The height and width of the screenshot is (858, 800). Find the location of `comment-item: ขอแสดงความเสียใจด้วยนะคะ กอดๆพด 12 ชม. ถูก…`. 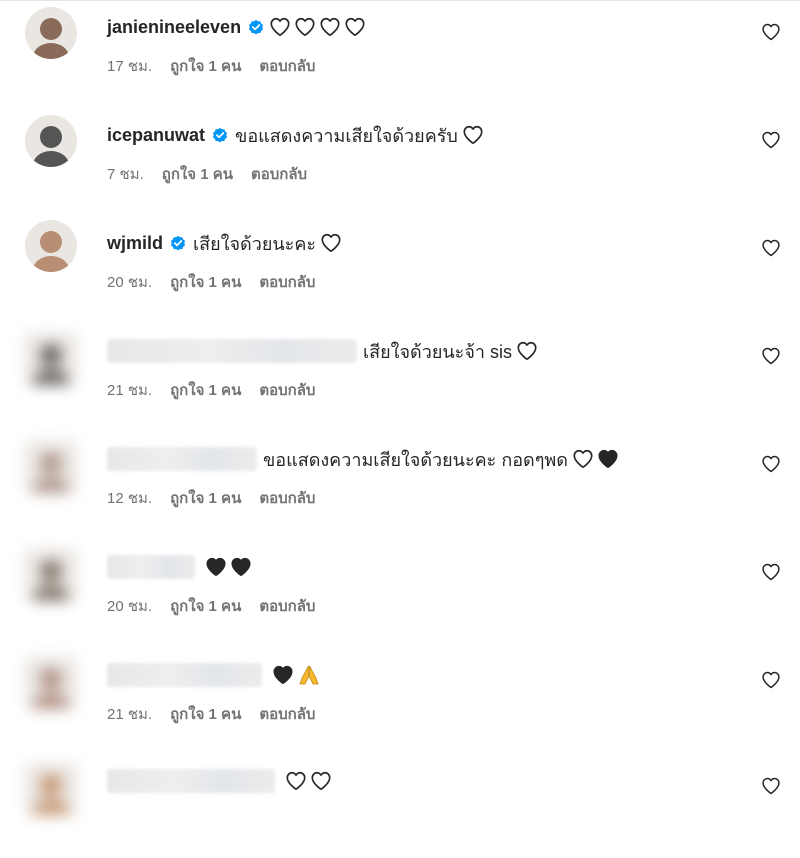

comment-item: ขอแสดงความเสียใจด้วยนะคะ กอดๆพด 12 ชม. ถูก… is located at coordinates (400, 486).